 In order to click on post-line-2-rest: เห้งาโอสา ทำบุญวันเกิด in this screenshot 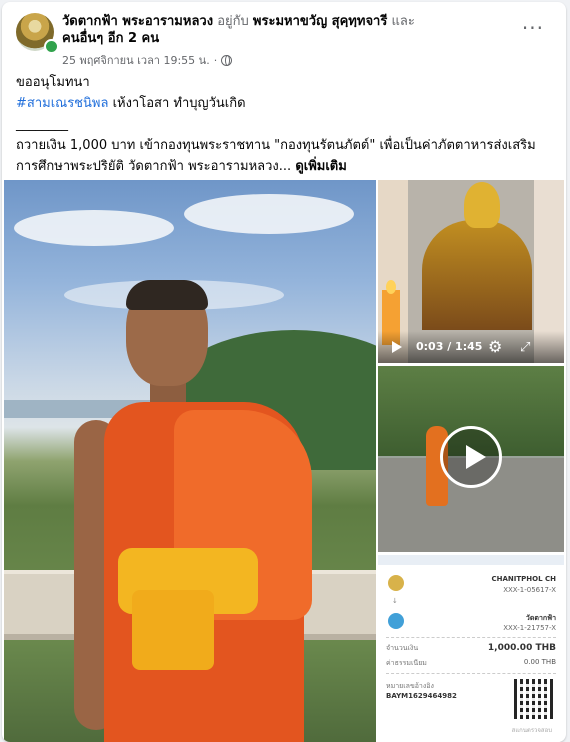, I will do `click(177, 103)`.